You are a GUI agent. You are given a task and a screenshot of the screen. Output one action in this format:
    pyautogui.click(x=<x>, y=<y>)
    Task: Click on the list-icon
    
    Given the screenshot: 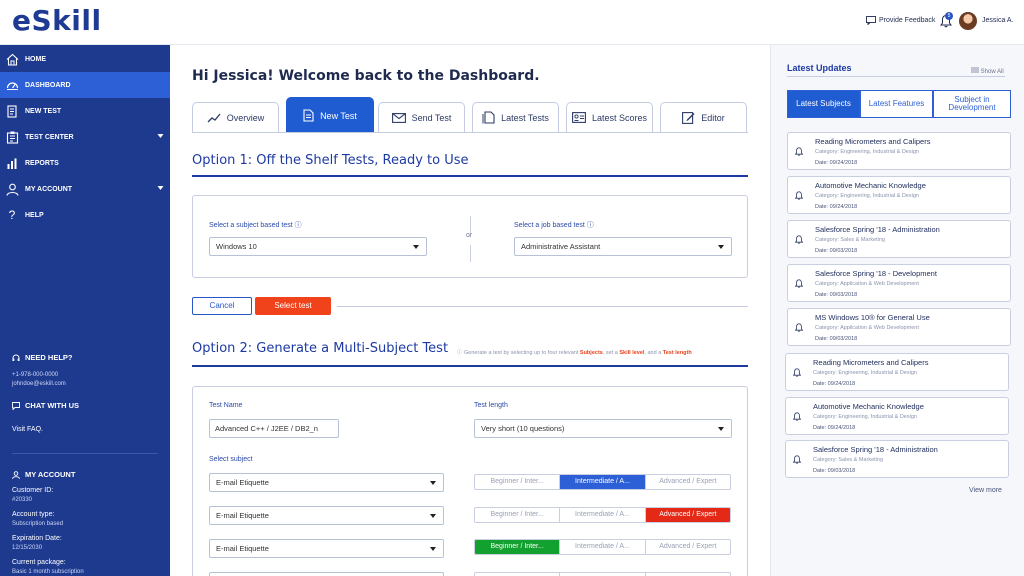 What is the action you would take?
    pyautogui.click(x=975, y=70)
    